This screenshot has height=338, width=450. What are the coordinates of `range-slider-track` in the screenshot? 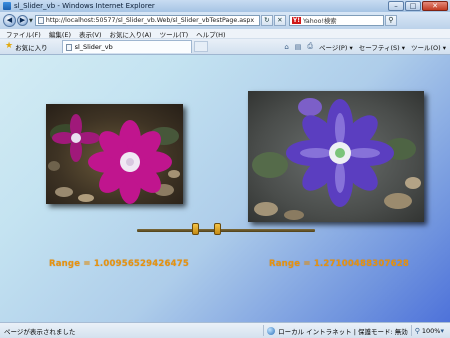 It's located at (226, 230).